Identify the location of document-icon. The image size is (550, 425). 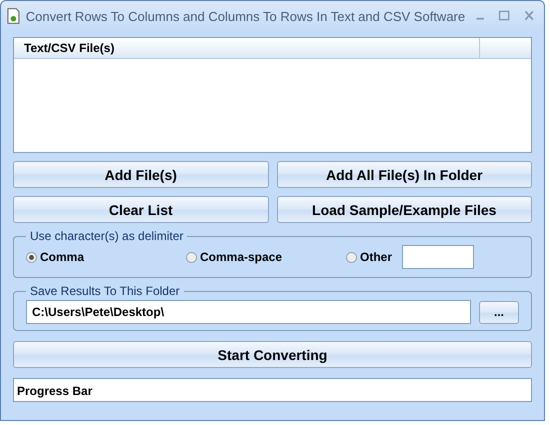
(13, 16).